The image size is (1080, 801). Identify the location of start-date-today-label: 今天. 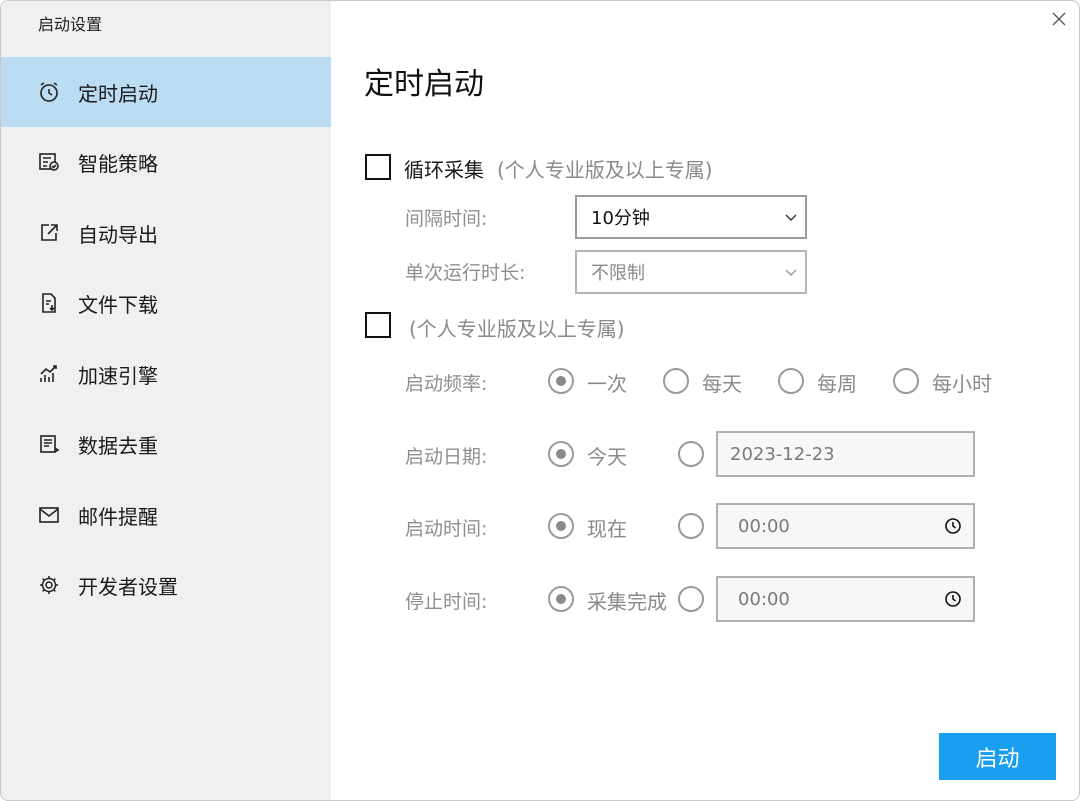
(607, 457).